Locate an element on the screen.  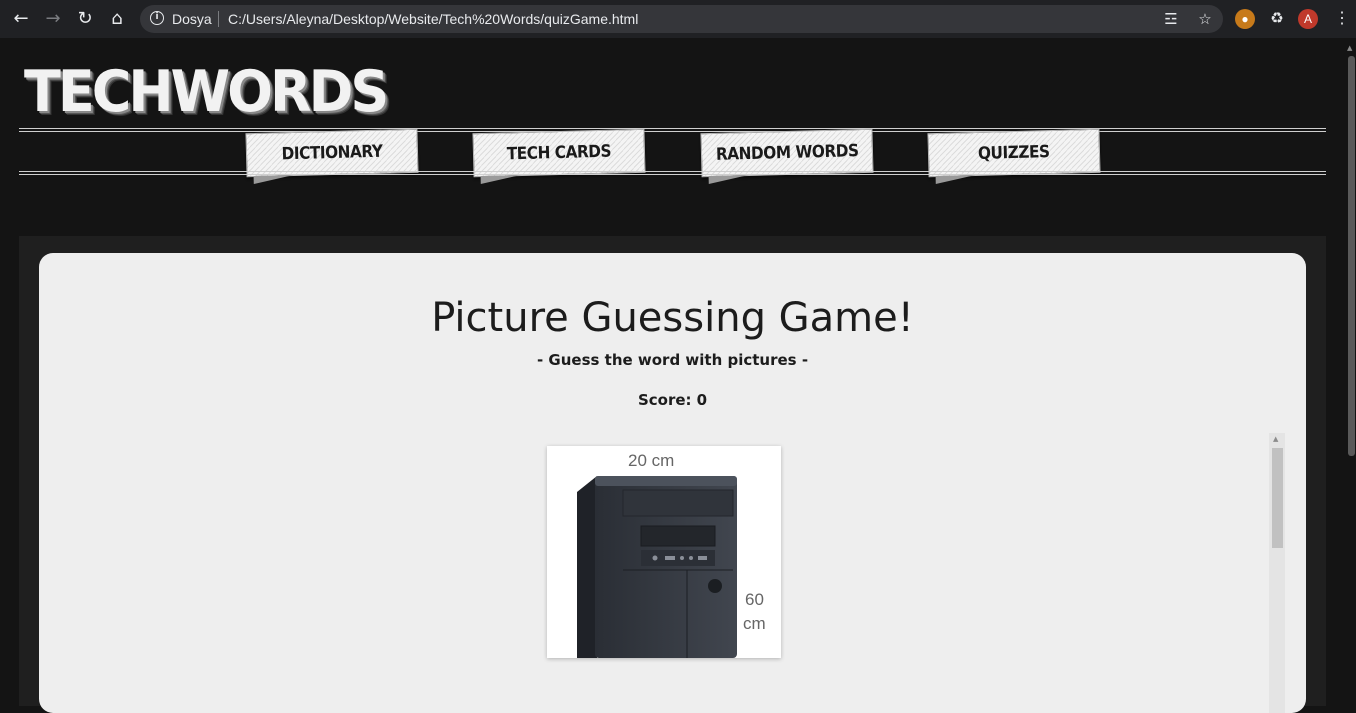
nav-tab-label: TECH CARDS is located at coordinates (559, 153).